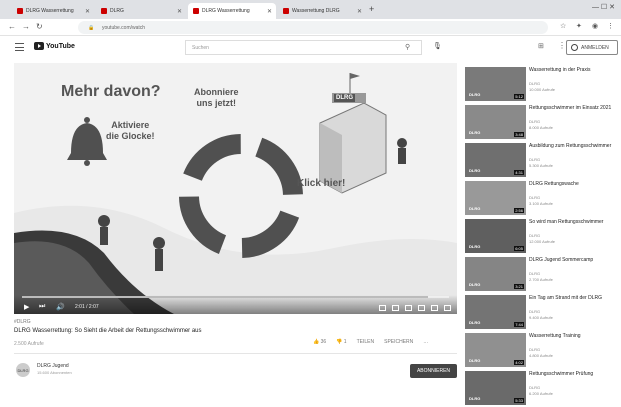 This screenshot has height=407, width=621. I want to click on subscribe-button: ABONNIEREN, so click(433, 371).